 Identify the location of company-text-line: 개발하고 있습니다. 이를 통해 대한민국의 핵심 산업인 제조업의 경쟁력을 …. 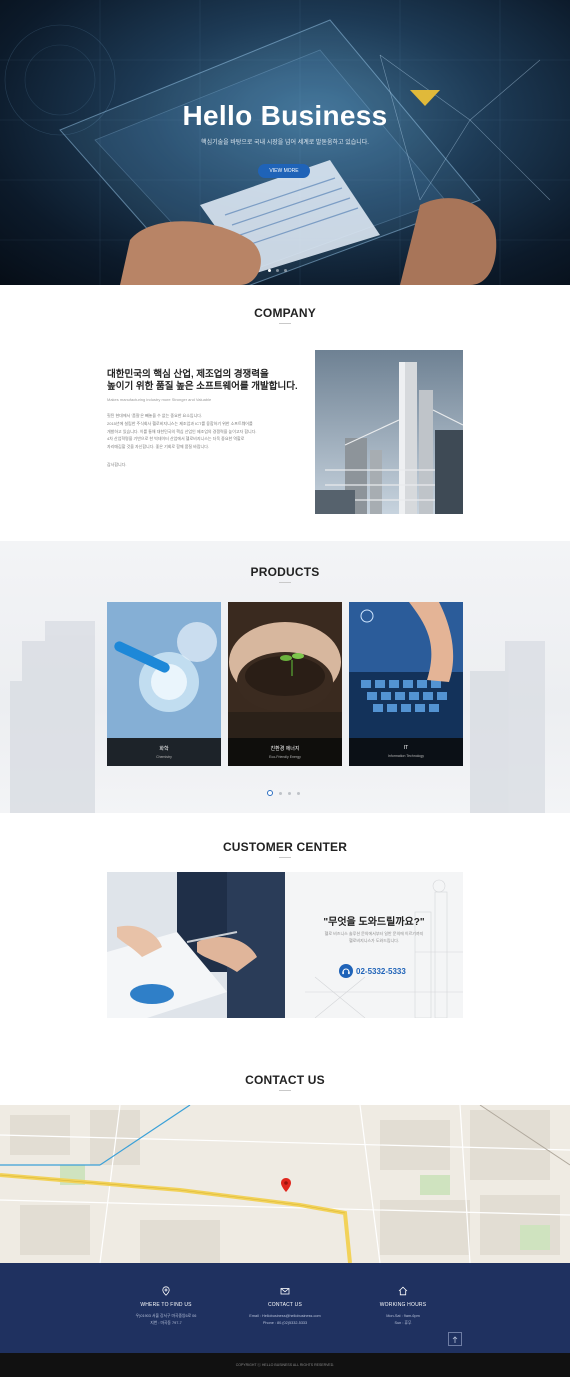
(182, 431).